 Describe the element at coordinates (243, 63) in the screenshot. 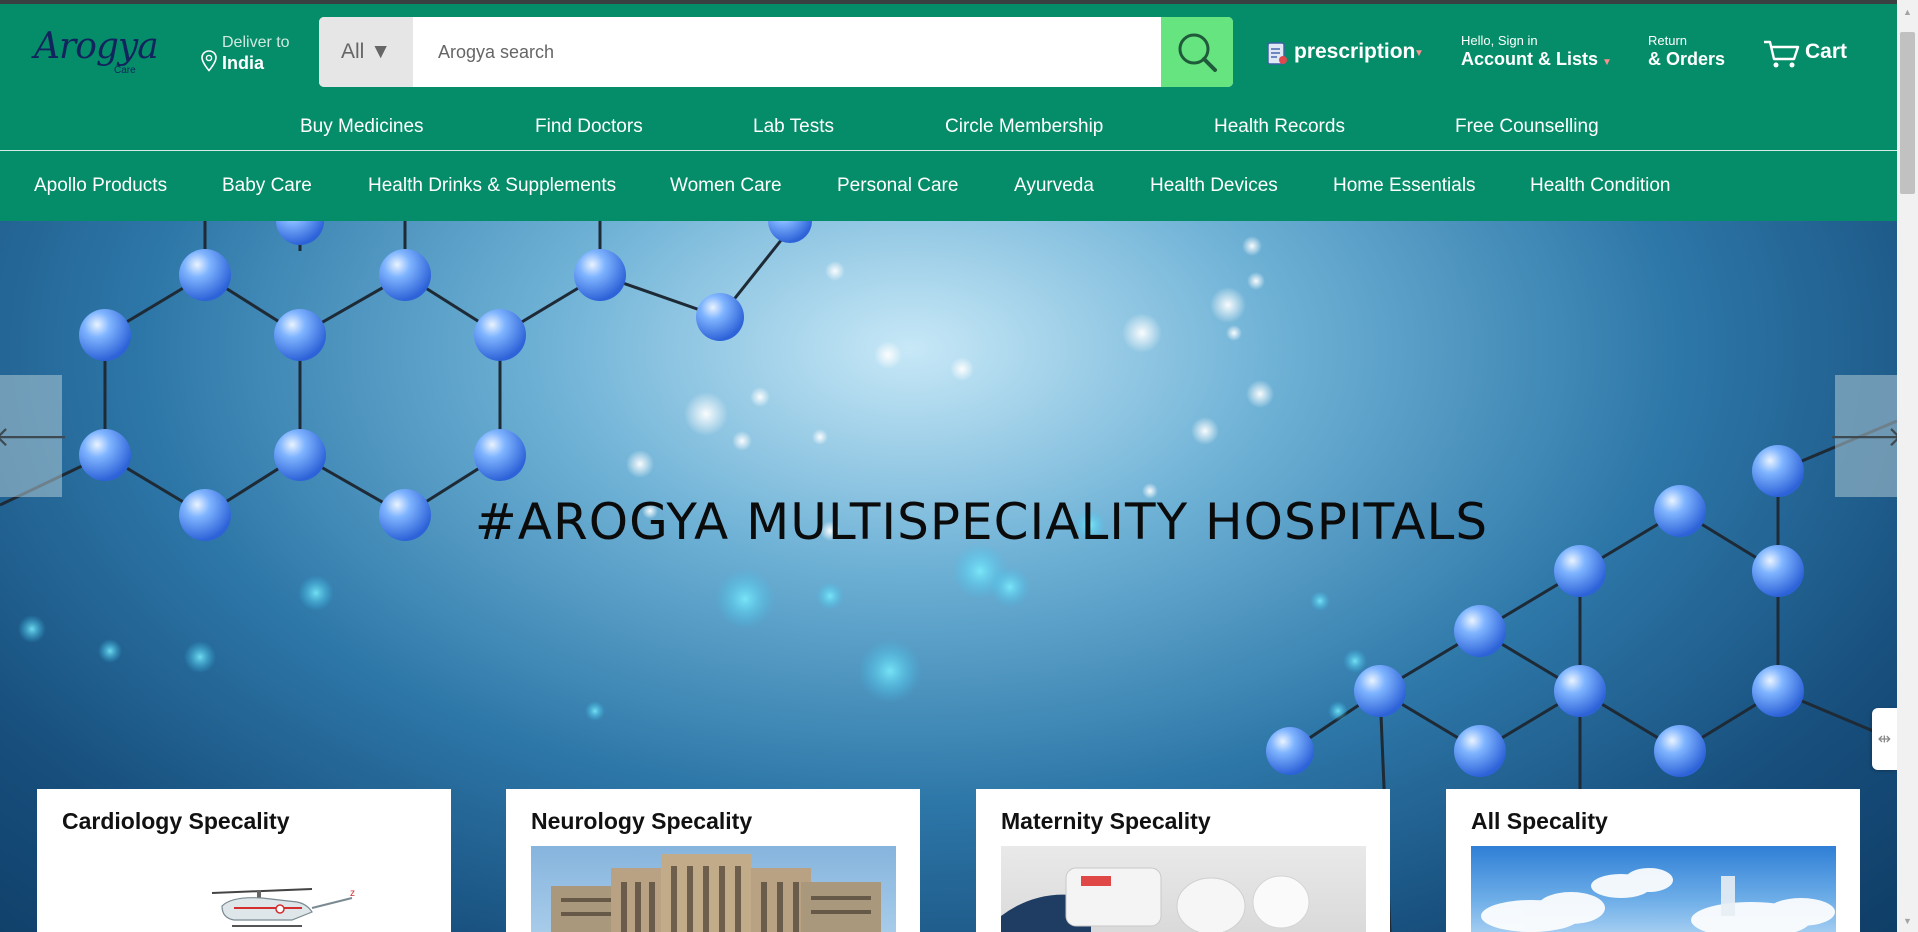

I see `deliver-country: India` at that location.